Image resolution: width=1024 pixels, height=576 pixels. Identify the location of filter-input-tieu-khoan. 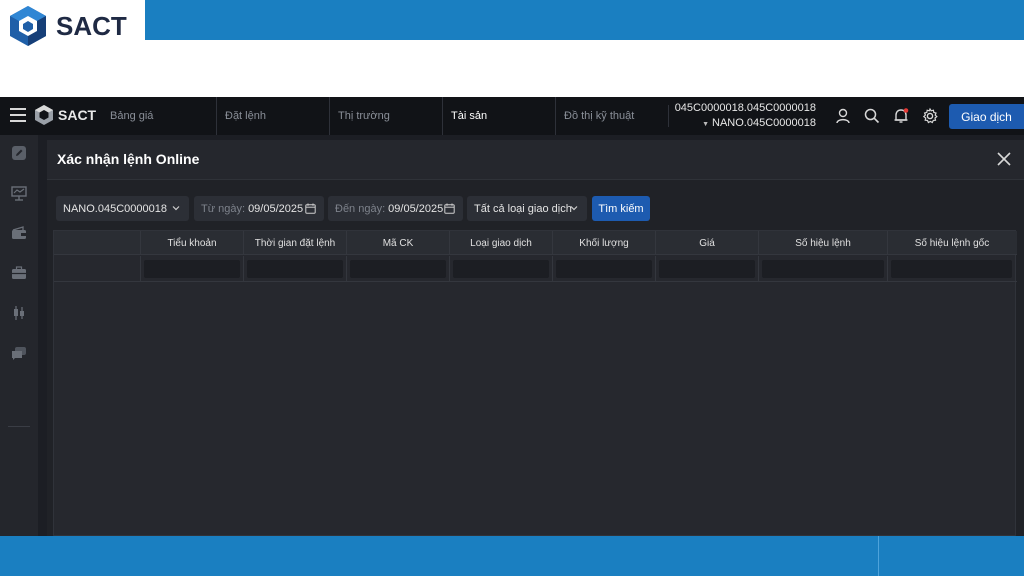
(192, 269).